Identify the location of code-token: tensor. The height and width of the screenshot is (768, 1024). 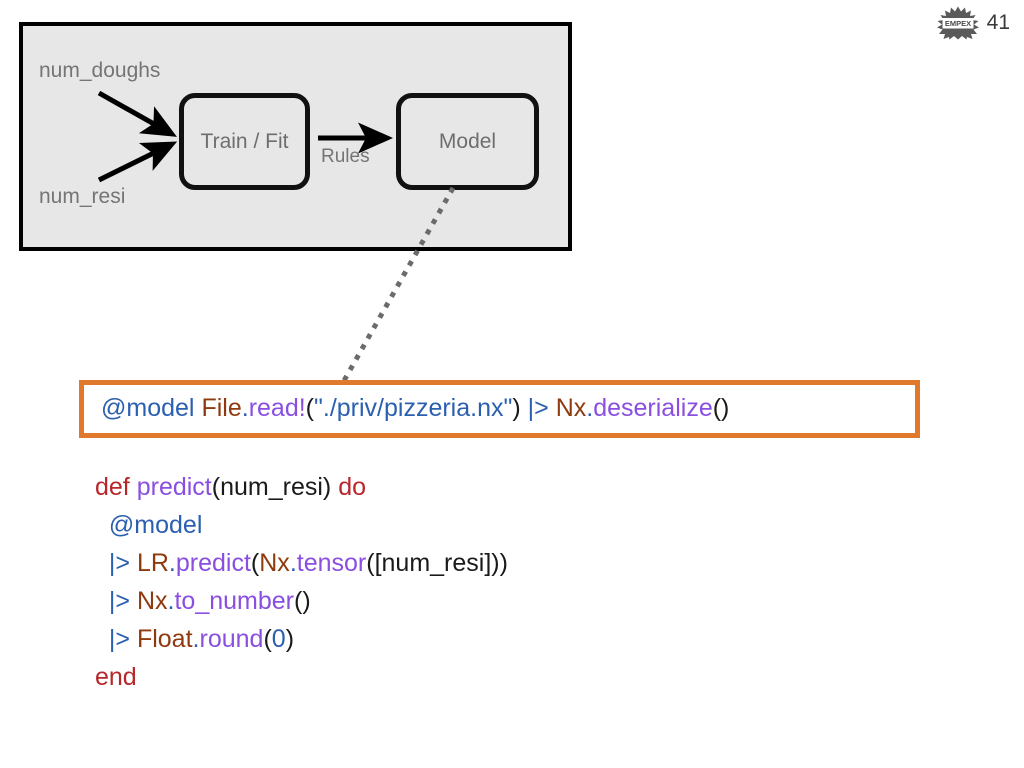
(331, 563).